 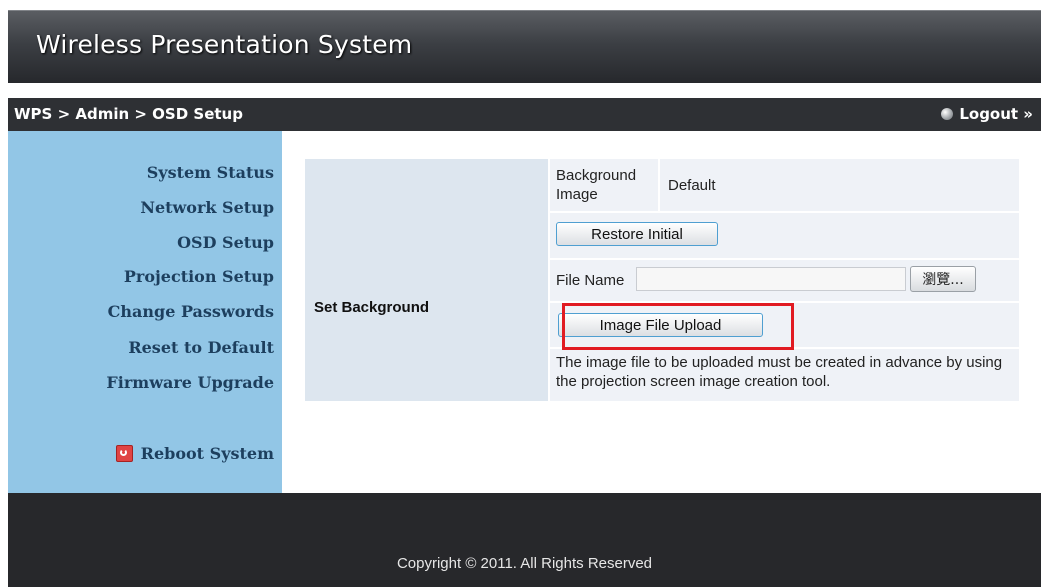 I want to click on set-background-cell: Set Background, so click(x=426, y=280).